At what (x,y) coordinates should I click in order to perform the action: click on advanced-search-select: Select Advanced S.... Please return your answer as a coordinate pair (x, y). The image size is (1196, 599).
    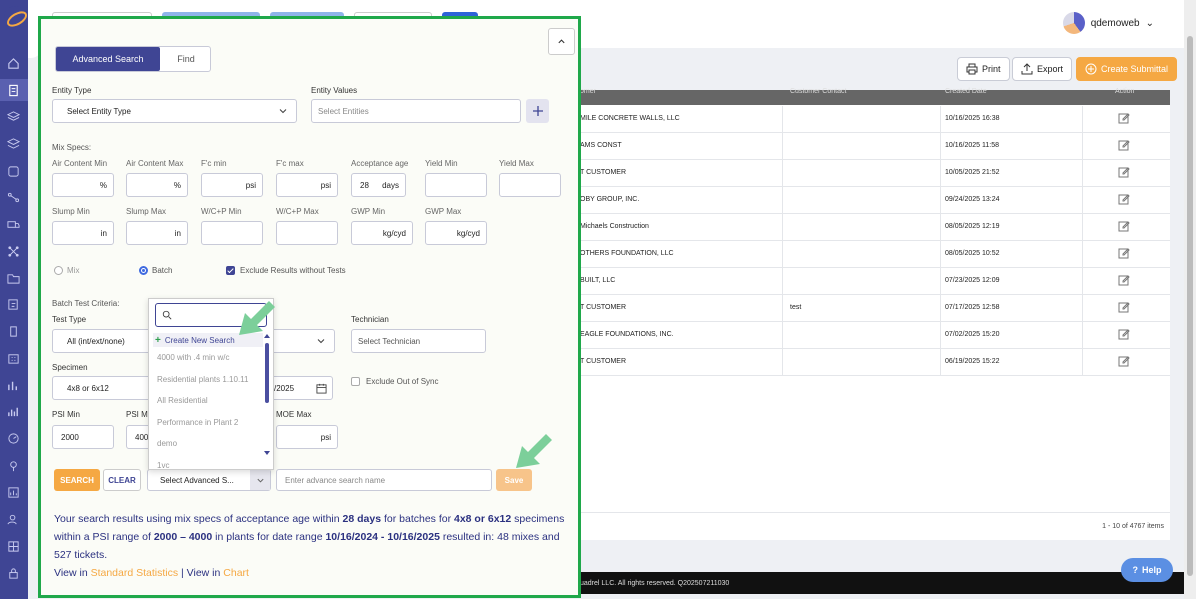
    Looking at the image, I should click on (209, 480).